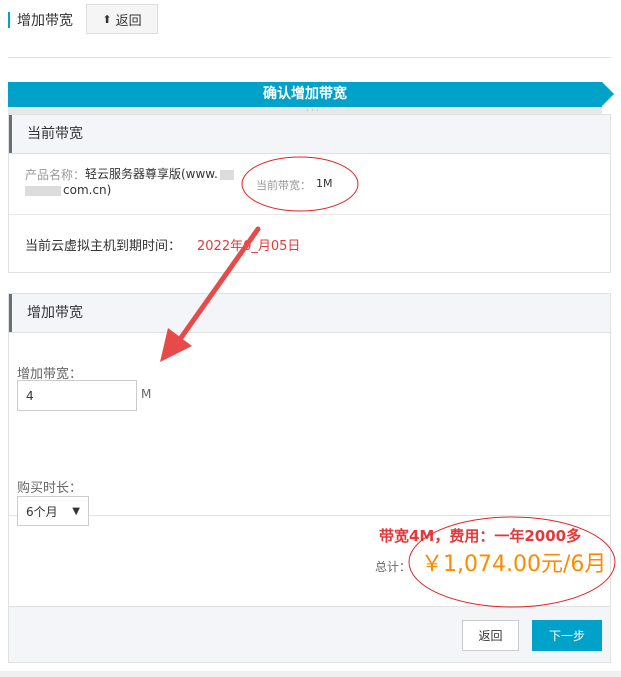 This screenshot has width=621, height=677. Describe the element at coordinates (309, 313) in the screenshot. I see `add-bandwidth-heading: 增加带宽` at that location.